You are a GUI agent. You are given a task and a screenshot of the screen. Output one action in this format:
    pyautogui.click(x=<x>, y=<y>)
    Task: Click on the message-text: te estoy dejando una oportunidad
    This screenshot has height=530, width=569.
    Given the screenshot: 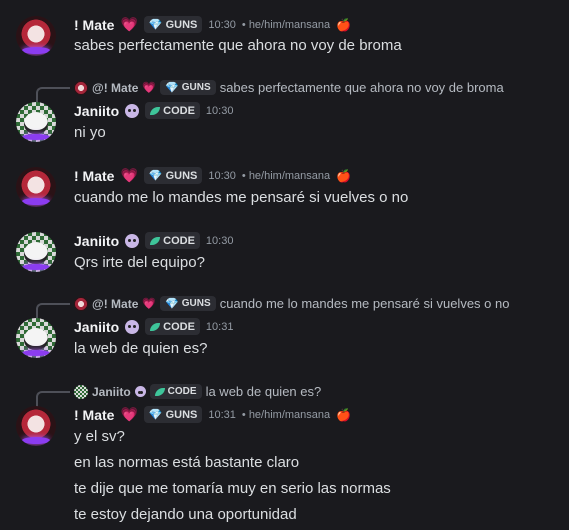 What is the action you would take?
    pyautogui.click(x=185, y=514)
    